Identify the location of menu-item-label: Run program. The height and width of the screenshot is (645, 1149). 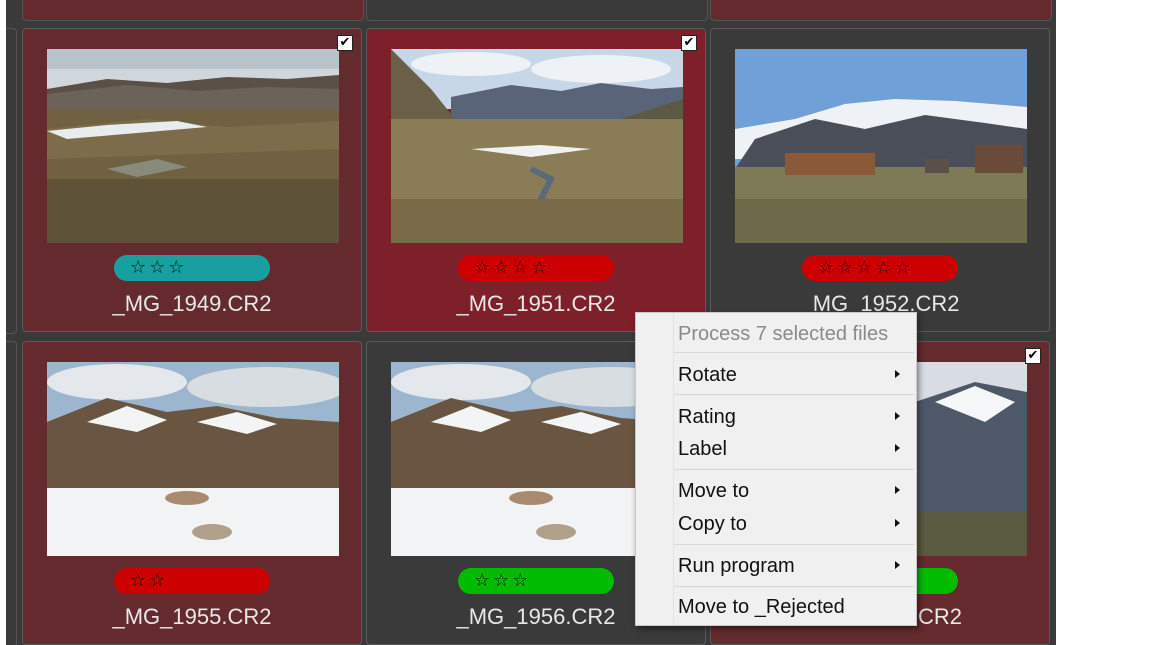
(736, 566).